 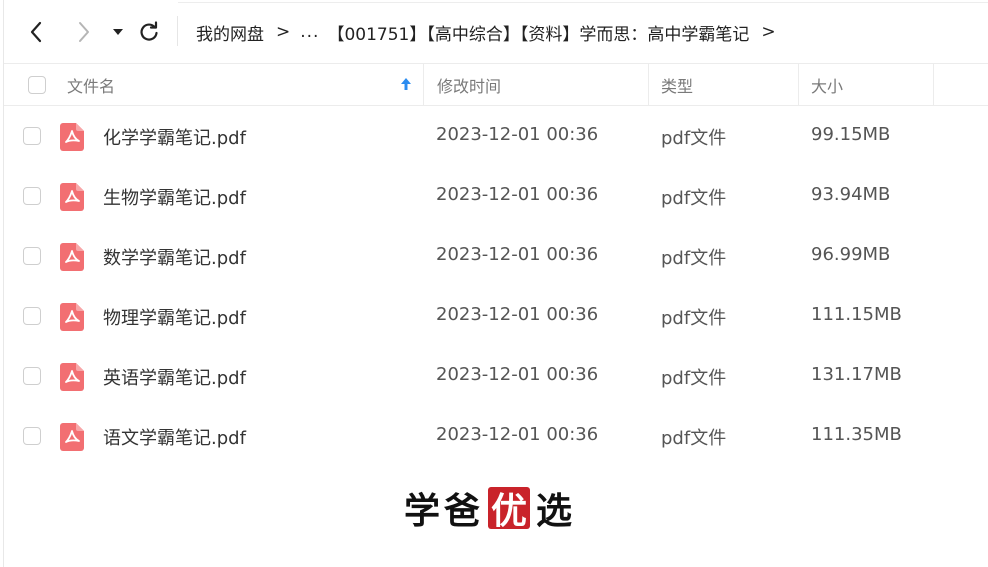 I want to click on watermark-char: 爸, so click(x=462, y=511).